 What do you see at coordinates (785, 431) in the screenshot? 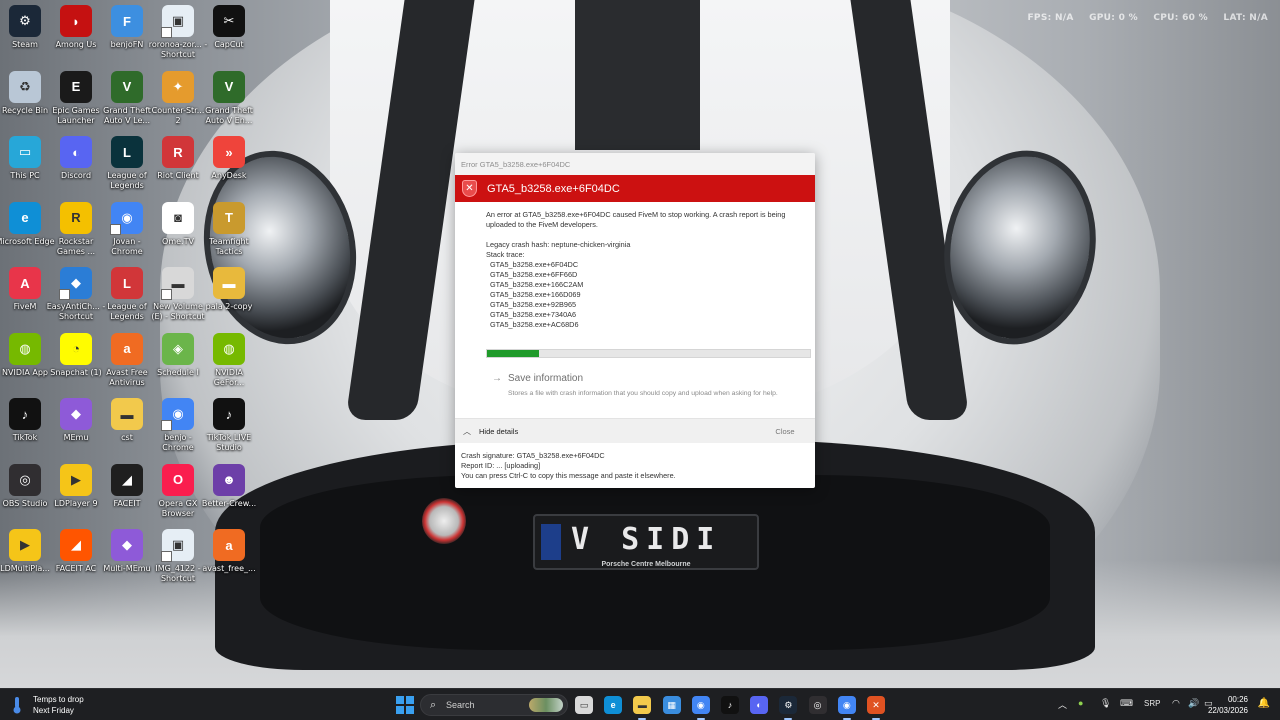
I see `close-button: Close` at bounding box center [785, 431].